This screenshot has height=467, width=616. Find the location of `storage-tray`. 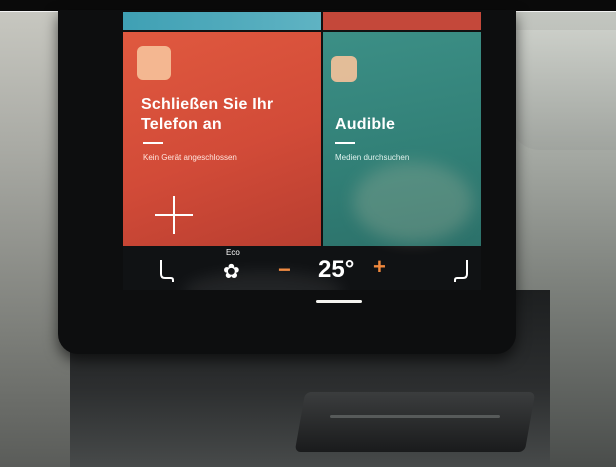

storage-tray is located at coordinates (415, 422).